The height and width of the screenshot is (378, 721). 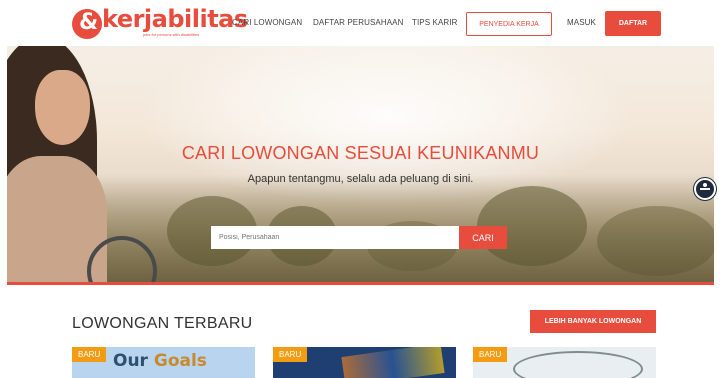 What do you see at coordinates (267, 22) in the screenshot?
I see `nav-cari-lowongan: CARI LOWONGAN` at bounding box center [267, 22].